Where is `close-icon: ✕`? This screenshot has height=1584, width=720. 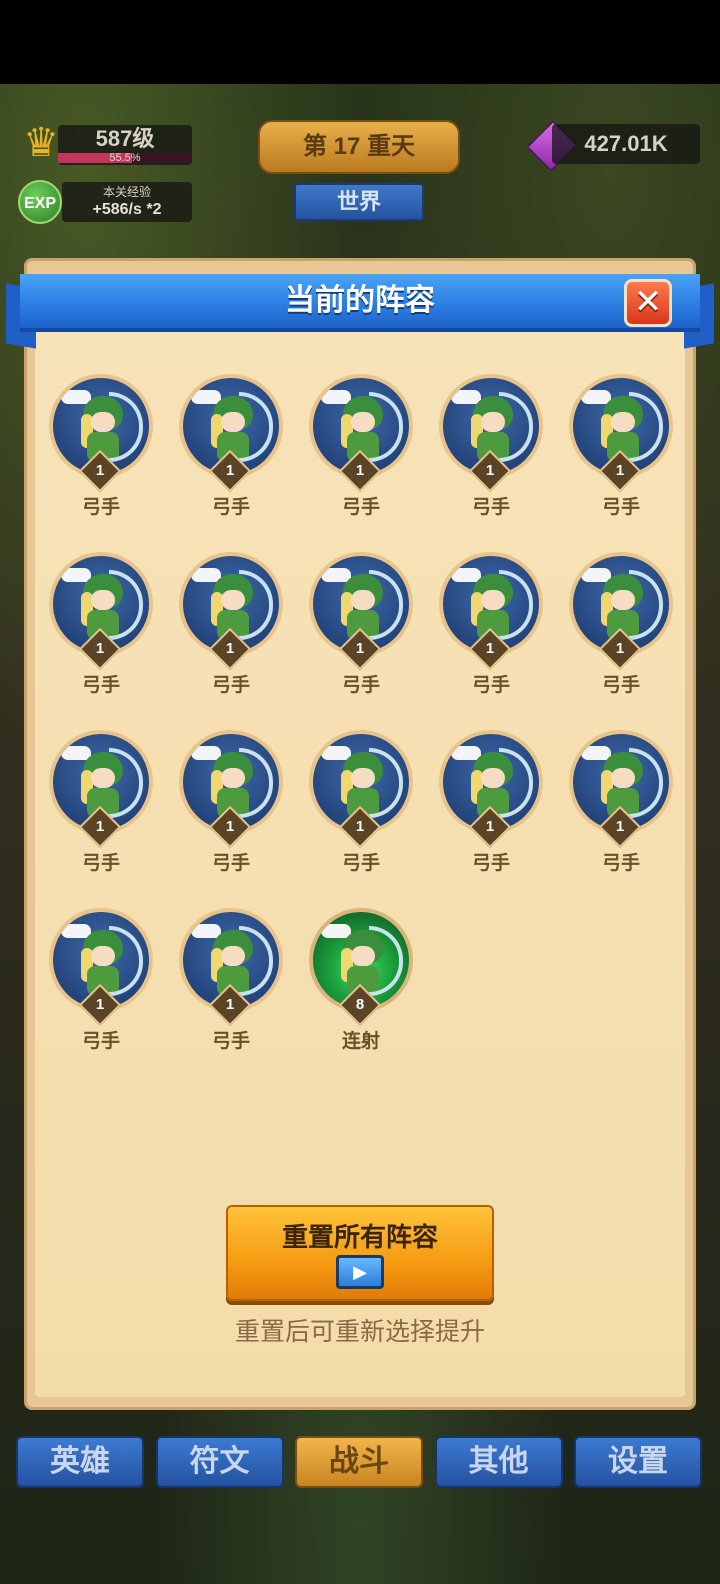 close-icon: ✕ is located at coordinates (648, 302).